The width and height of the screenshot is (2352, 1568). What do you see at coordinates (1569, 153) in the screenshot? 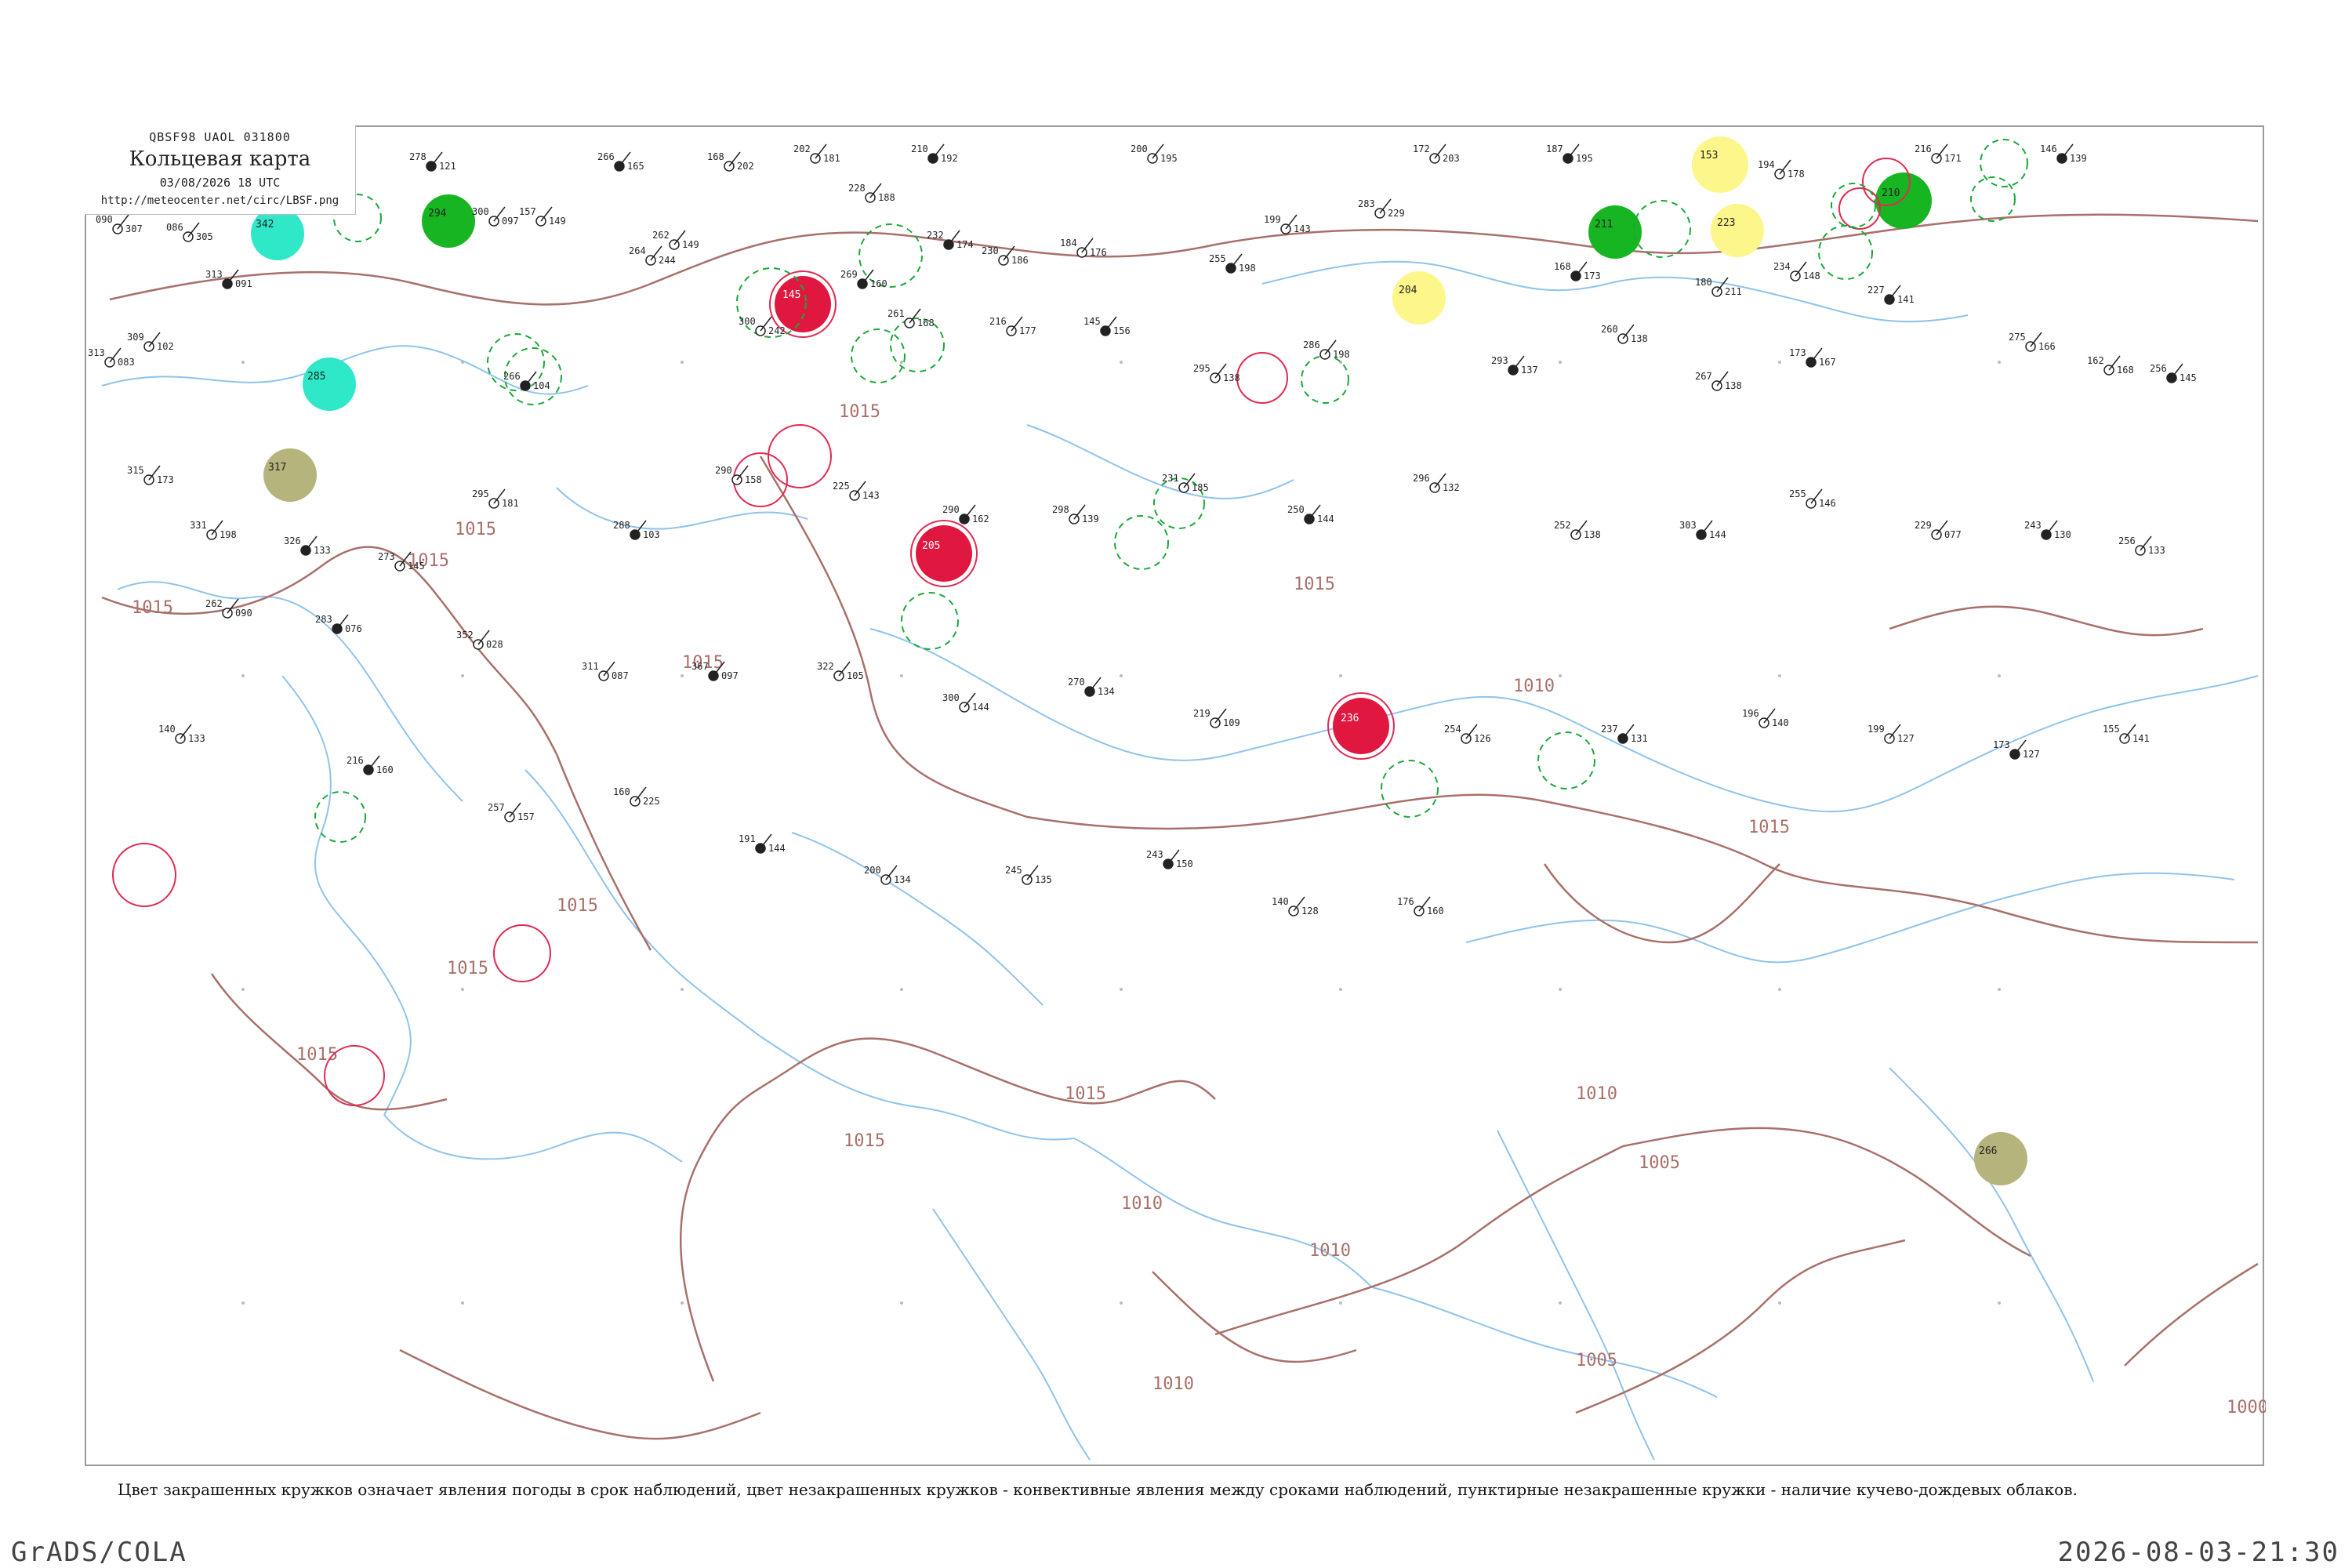
I see `station-plot: 187 195` at bounding box center [1569, 153].